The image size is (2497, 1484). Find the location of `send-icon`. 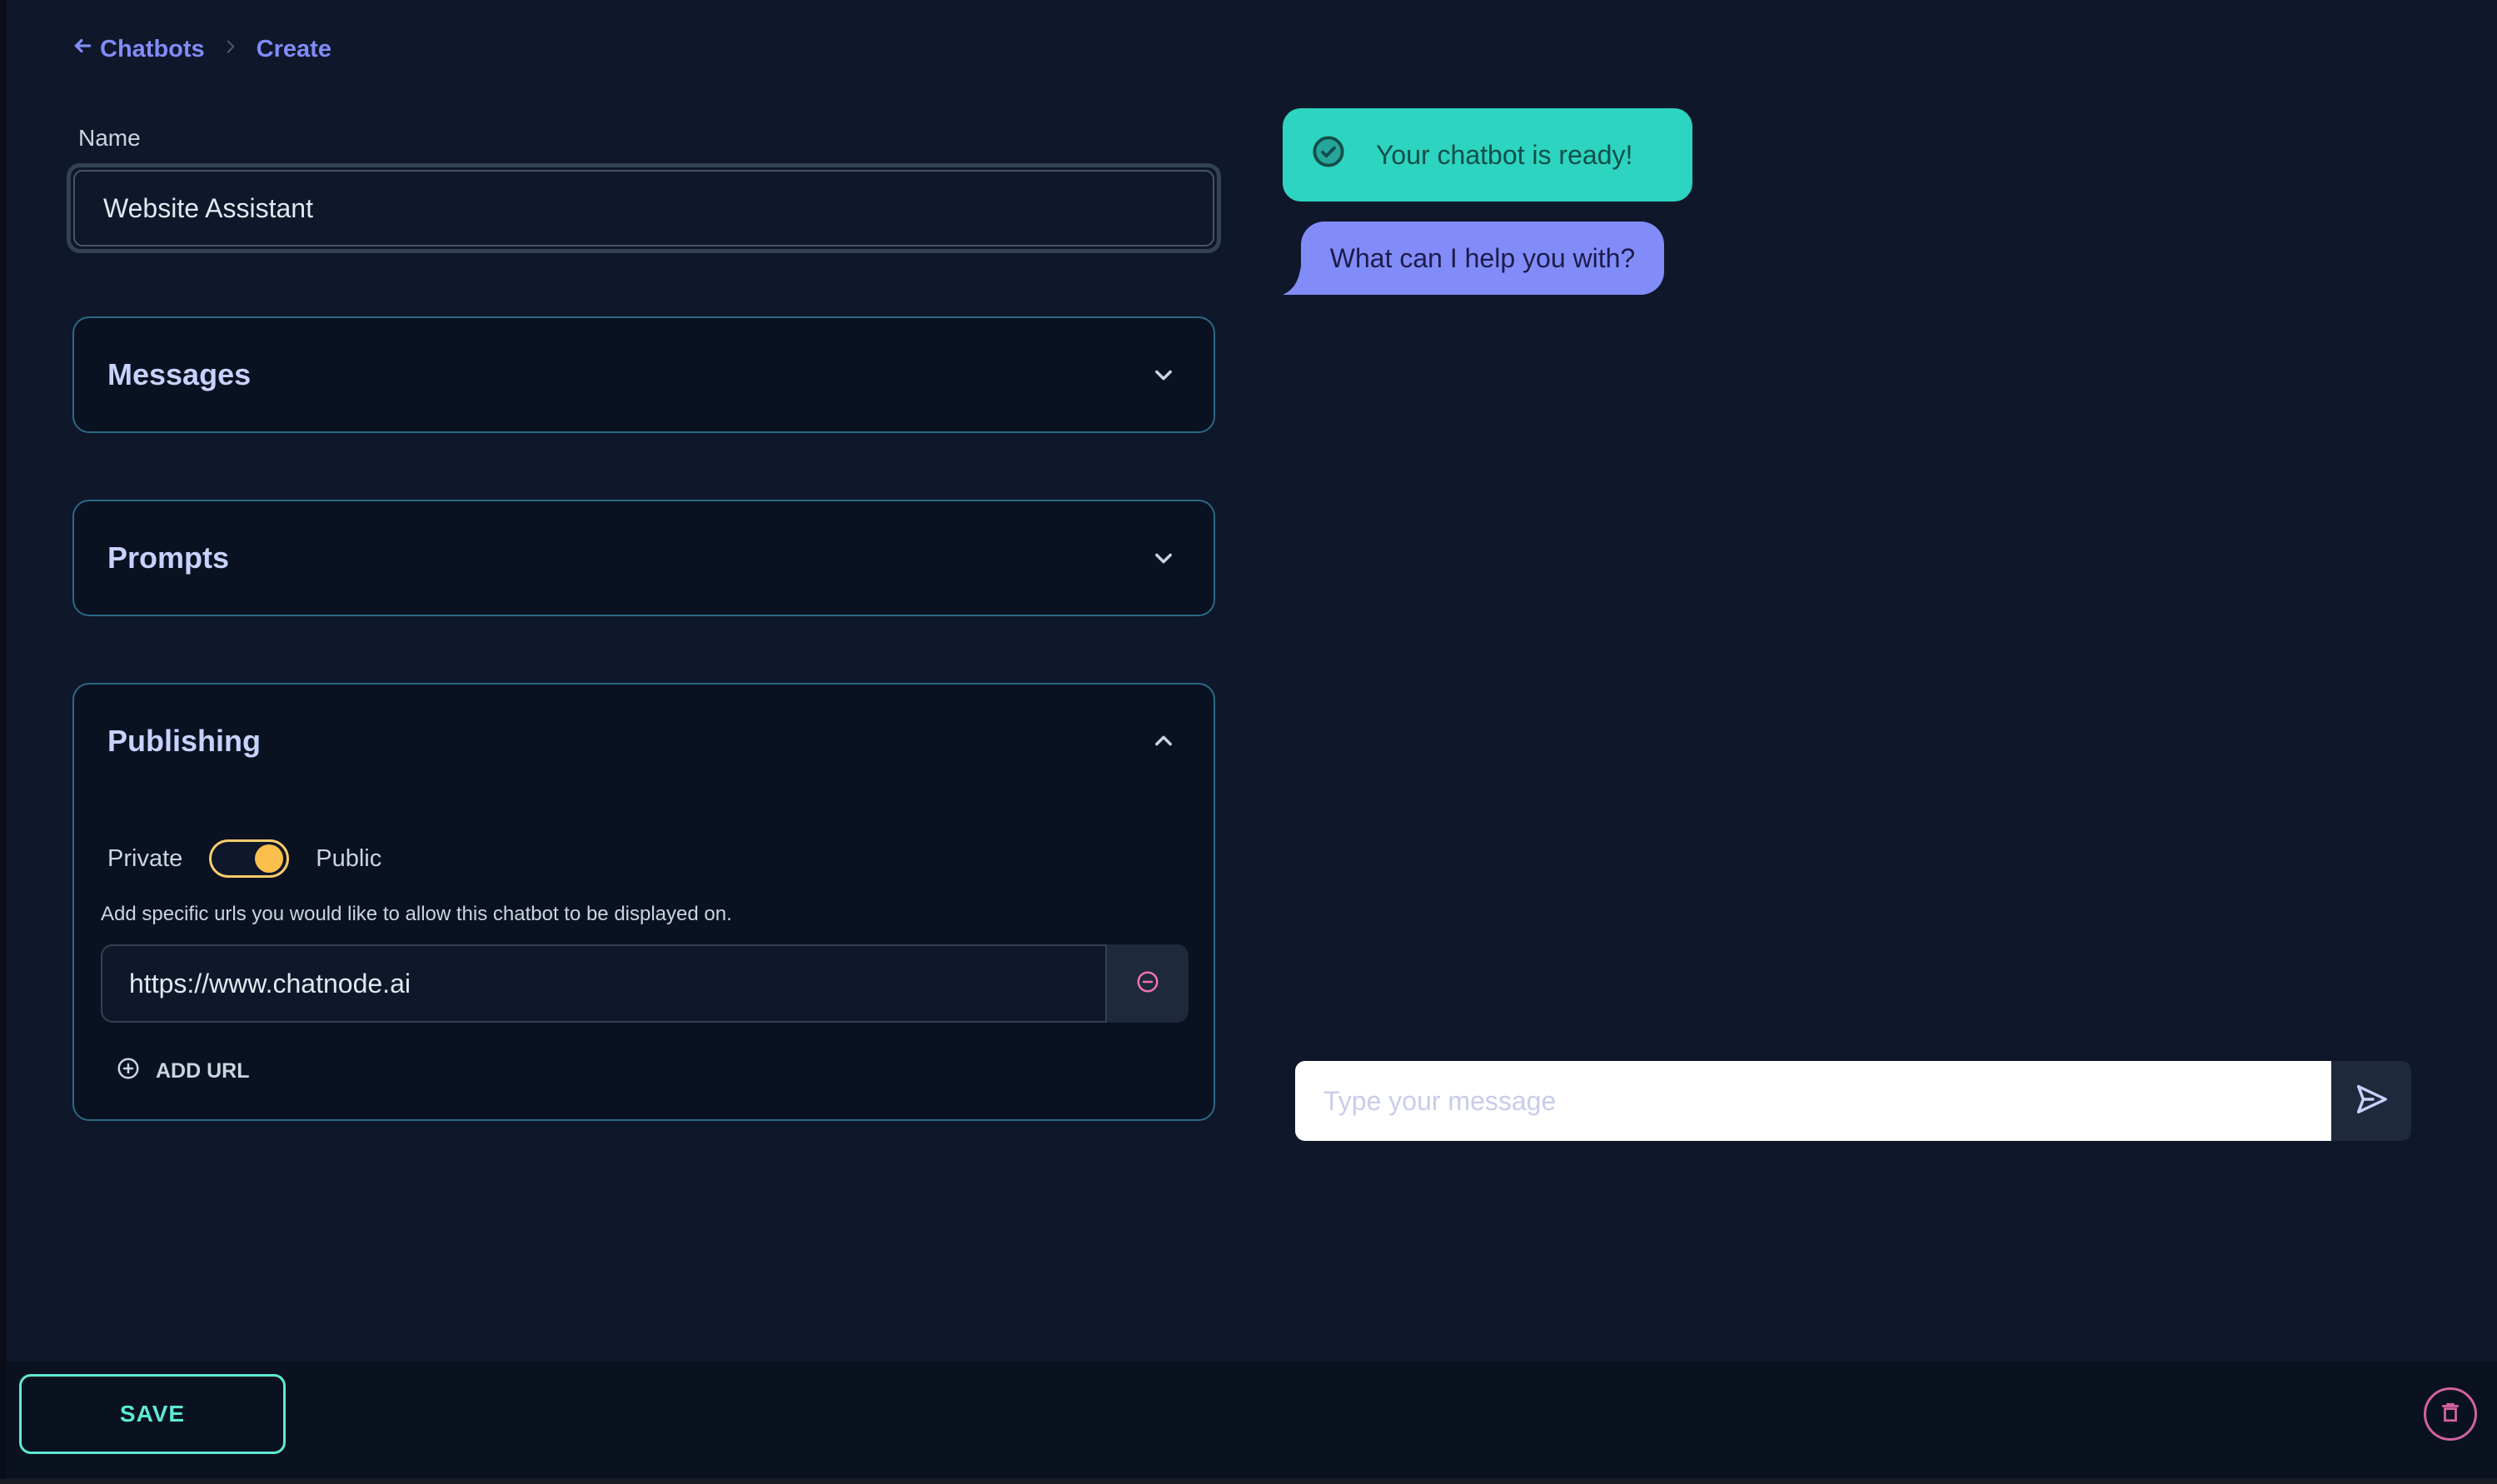

send-icon is located at coordinates (2371, 1101).